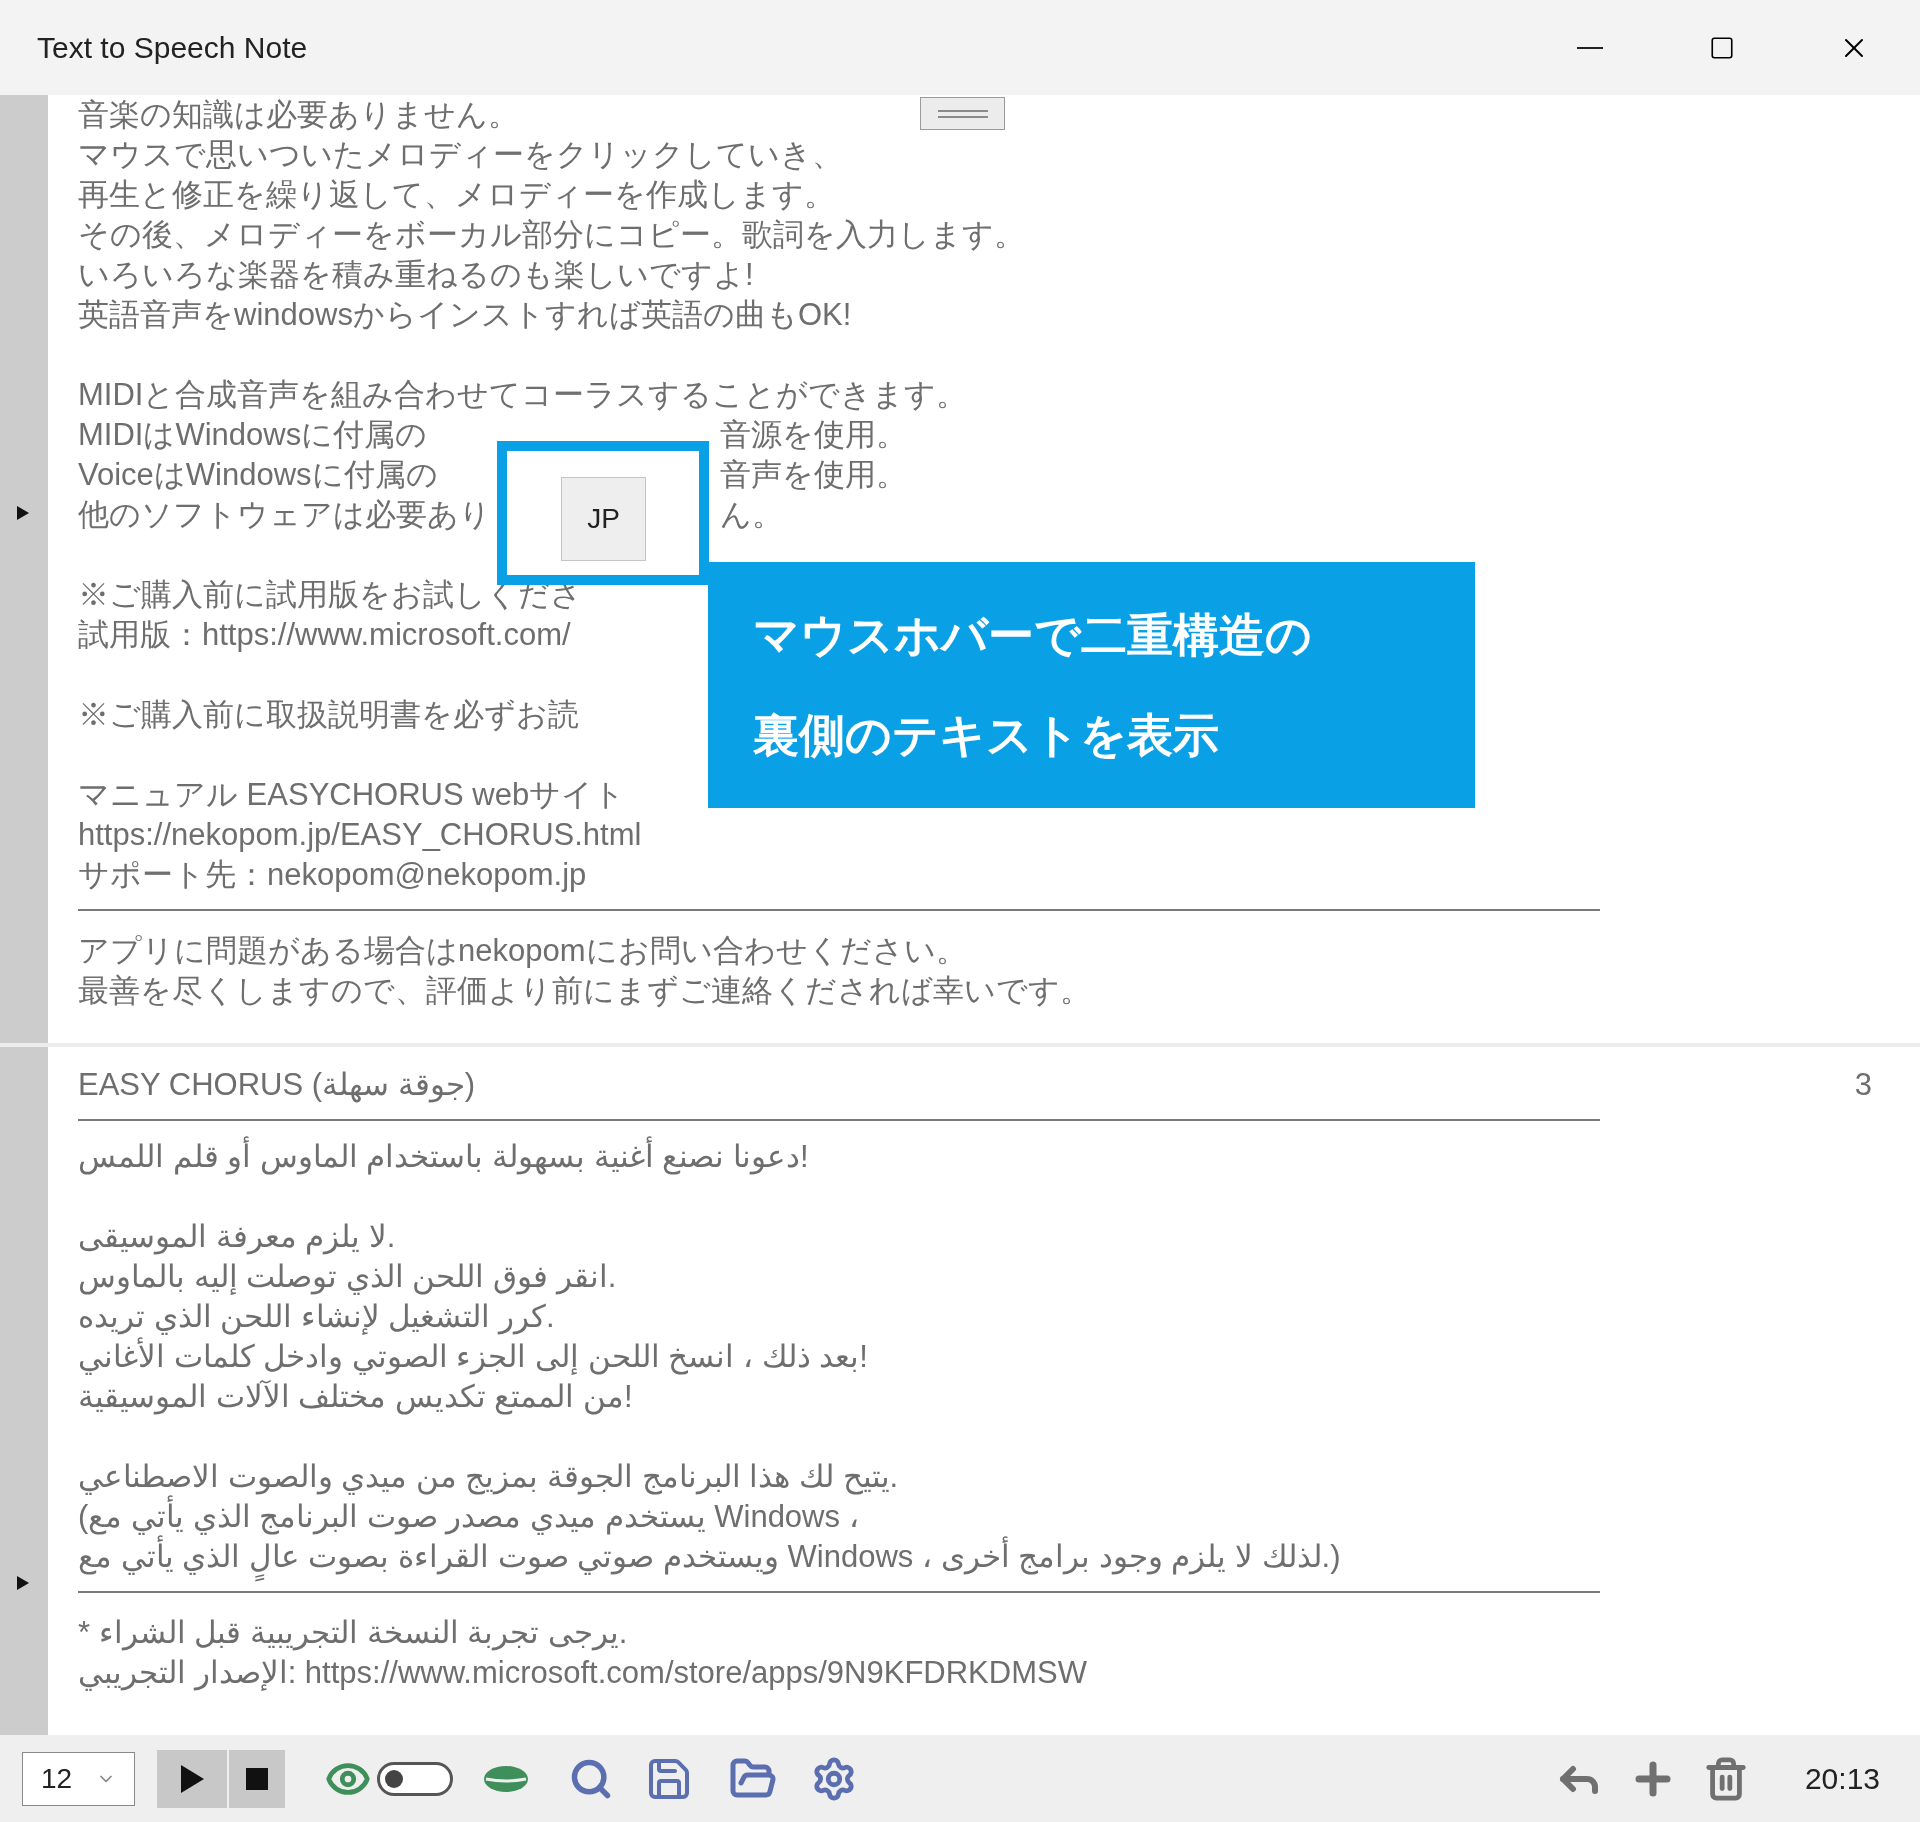  What do you see at coordinates (1032, 635) in the screenshot?
I see `callout-text: マウスホバーで二重構造の` at bounding box center [1032, 635].